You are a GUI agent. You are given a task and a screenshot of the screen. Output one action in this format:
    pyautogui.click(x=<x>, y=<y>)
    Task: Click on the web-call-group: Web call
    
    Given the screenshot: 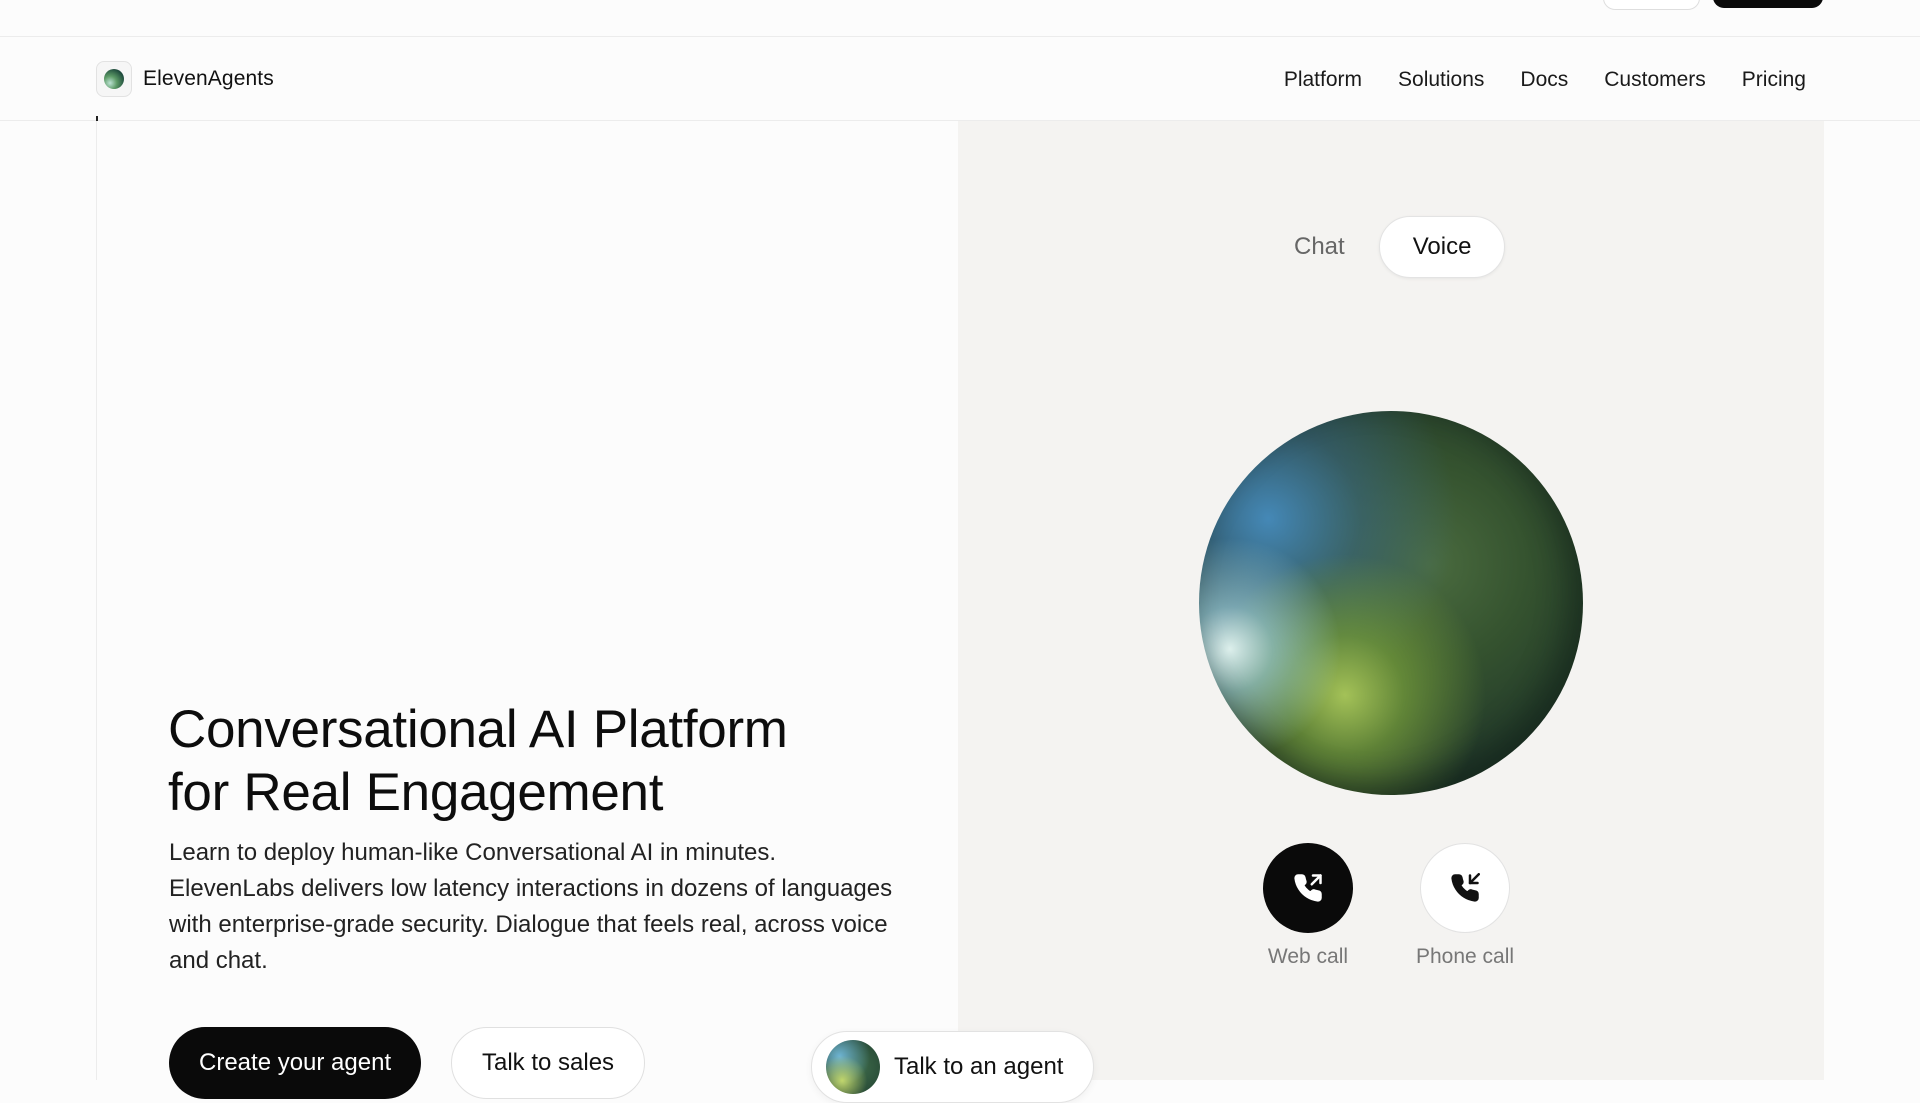 What is the action you would take?
    pyautogui.click(x=1308, y=906)
    